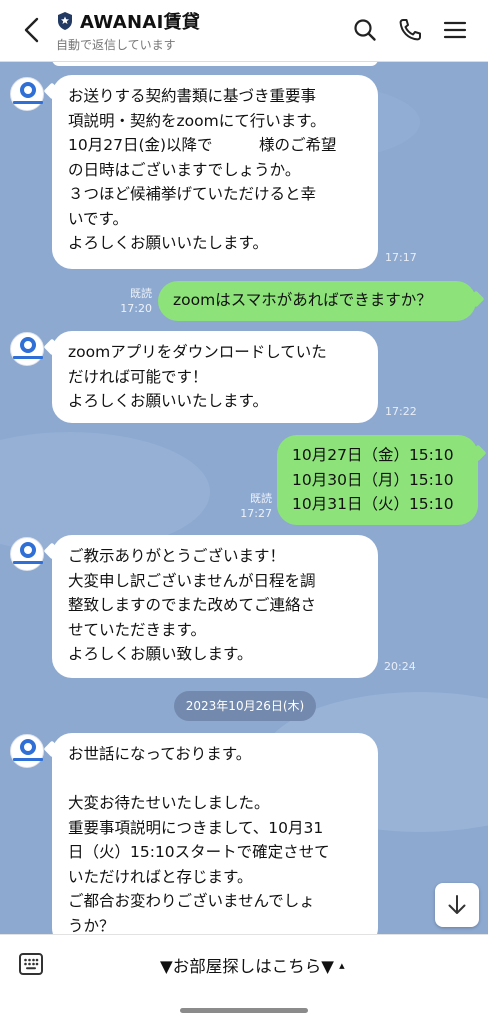 The image size is (488, 1024). Describe the element at coordinates (244, 1010) in the screenshot. I see `home-indicator` at that location.